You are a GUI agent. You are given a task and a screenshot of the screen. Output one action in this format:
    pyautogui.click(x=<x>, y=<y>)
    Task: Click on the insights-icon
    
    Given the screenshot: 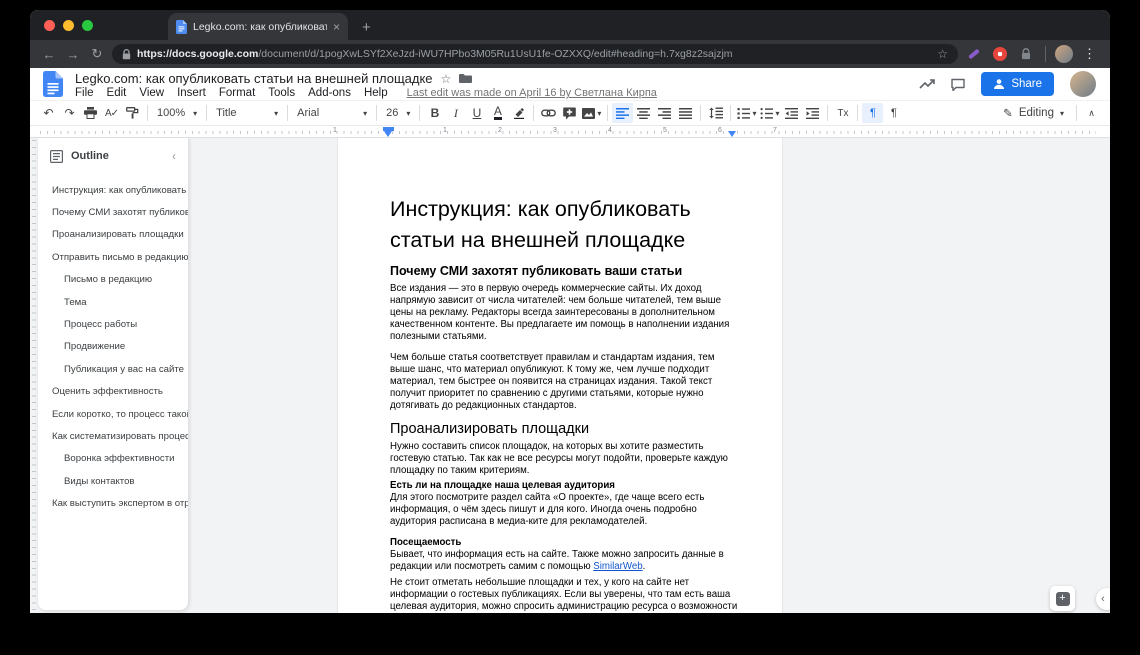 What is the action you would take?
    pyautogui.click(x=927, y=84)
    